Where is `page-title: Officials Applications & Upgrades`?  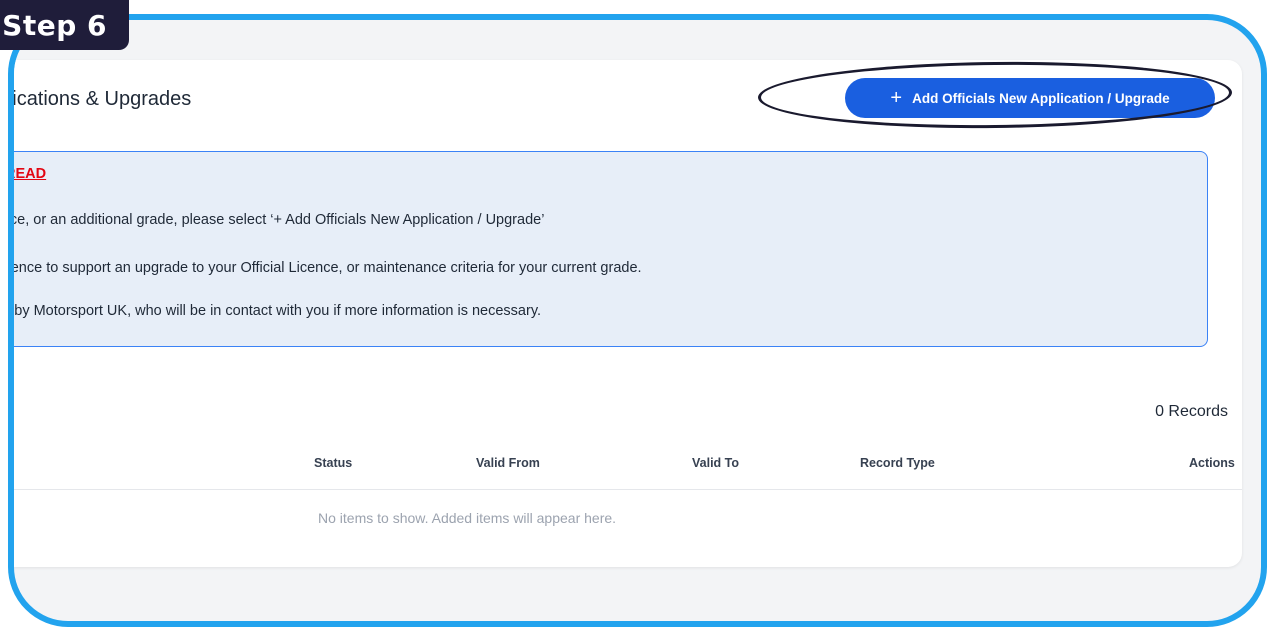 page-title: Officials Applications & Upgrades is located at coordinates (100, 99).